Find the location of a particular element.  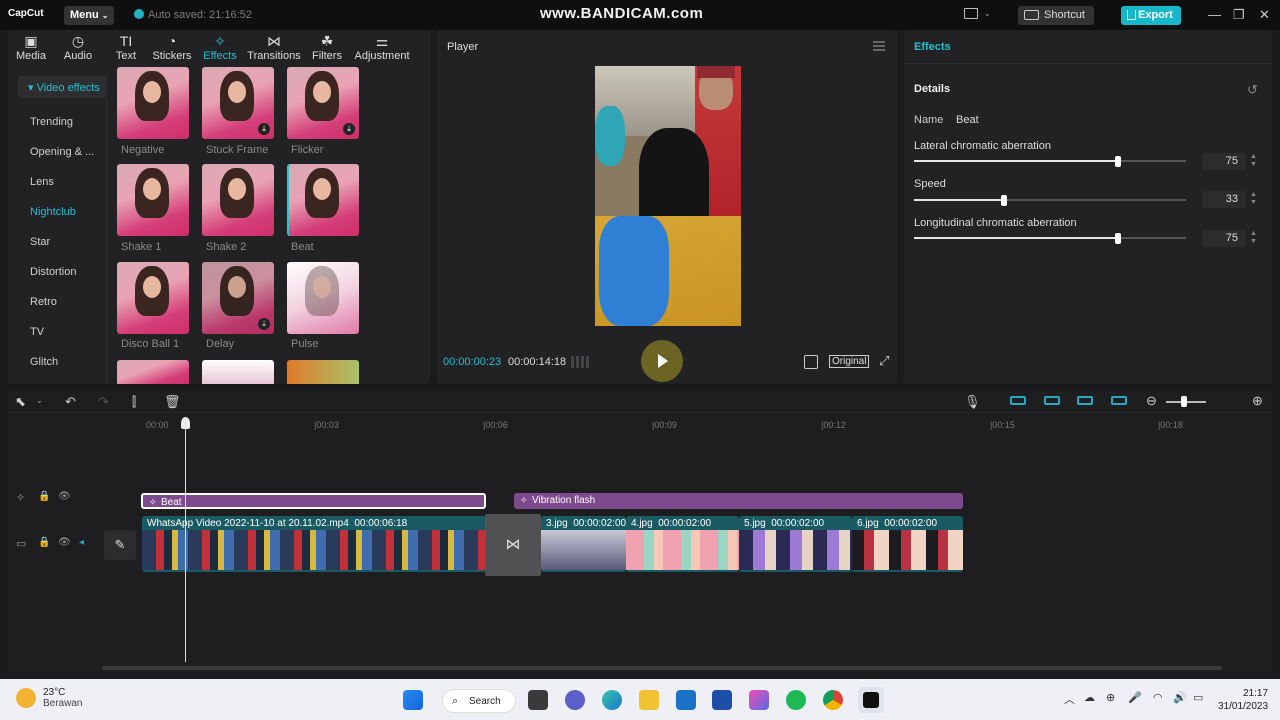

screenshot-icon is located at coordinates (811, 362).